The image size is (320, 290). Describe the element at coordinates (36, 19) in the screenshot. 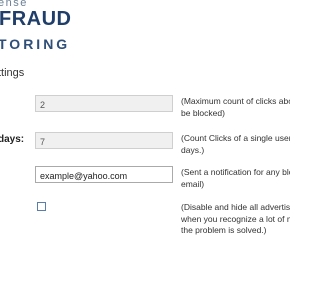

I see `logo-text-fraud: FRAUD` at that location.